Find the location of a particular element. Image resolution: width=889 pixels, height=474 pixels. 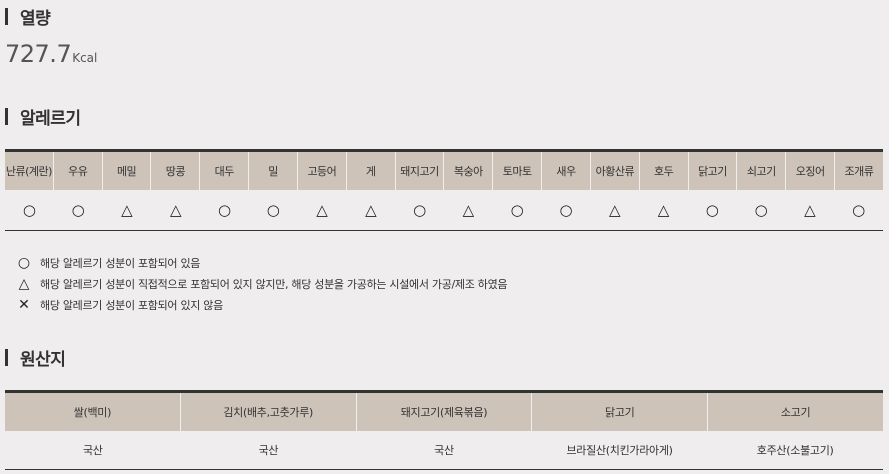

origin-table-row: 국산 국산 국산 브라질산(치킨가라아게) 호주산(소불고기) is located at coordinates (444, 450).